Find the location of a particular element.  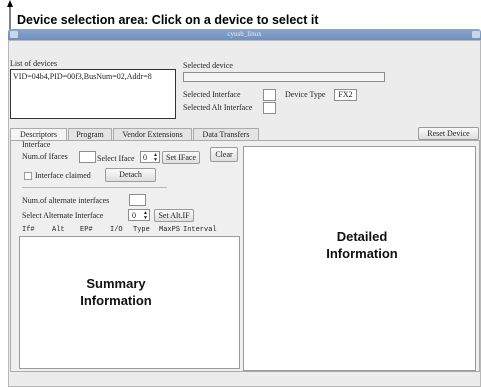

num-alt-interfaces-field is located at coordinates (137, 200).